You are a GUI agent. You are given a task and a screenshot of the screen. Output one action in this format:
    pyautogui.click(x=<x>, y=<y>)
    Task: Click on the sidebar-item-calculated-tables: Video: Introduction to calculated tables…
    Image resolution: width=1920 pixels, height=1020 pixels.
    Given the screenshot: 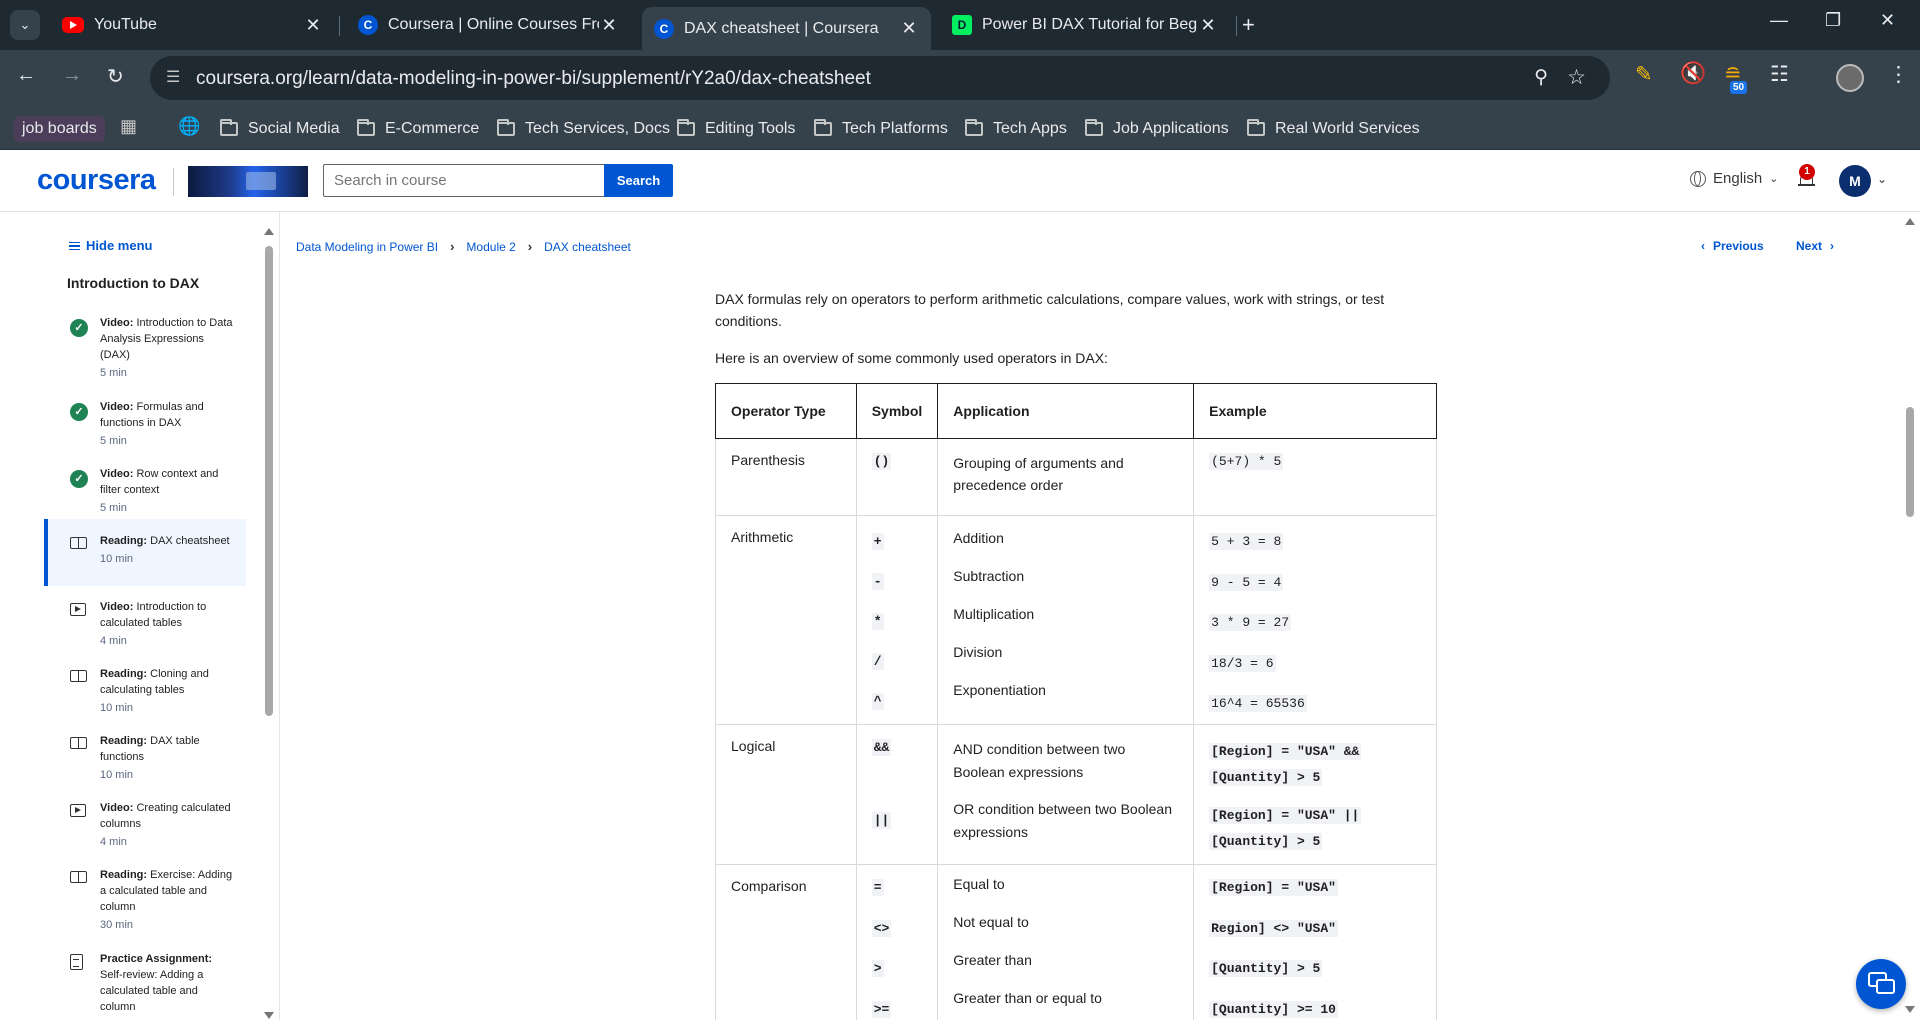 What is the action you would take?
    pyautogui.click(x=145, y=619)
    